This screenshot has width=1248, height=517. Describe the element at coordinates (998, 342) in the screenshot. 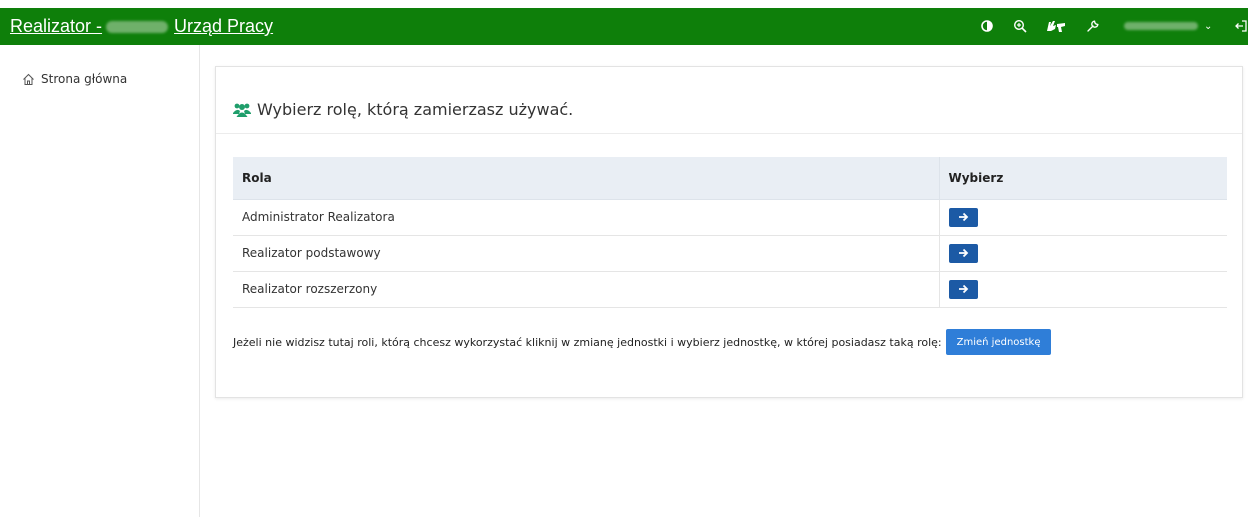

I see `change-unit-button: Zmień jednostkę` at that location.